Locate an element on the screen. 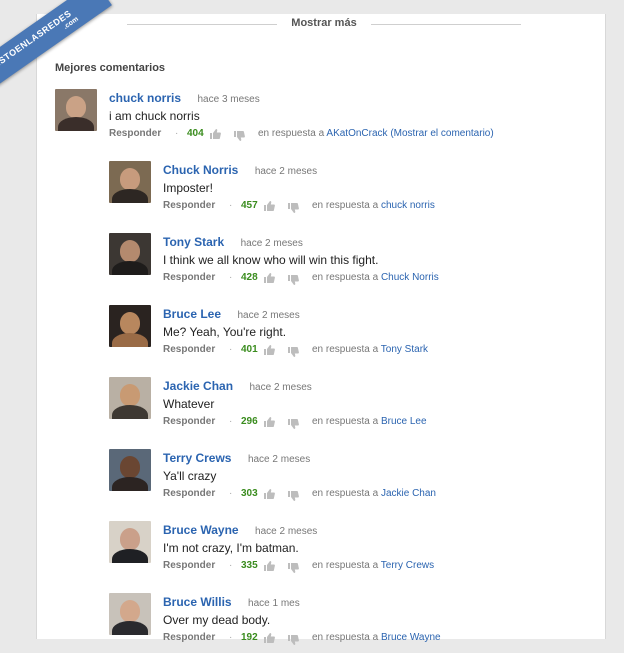 This screenshot has width=624, height=653. like-count: 335 is located at coordinates (249, 565).